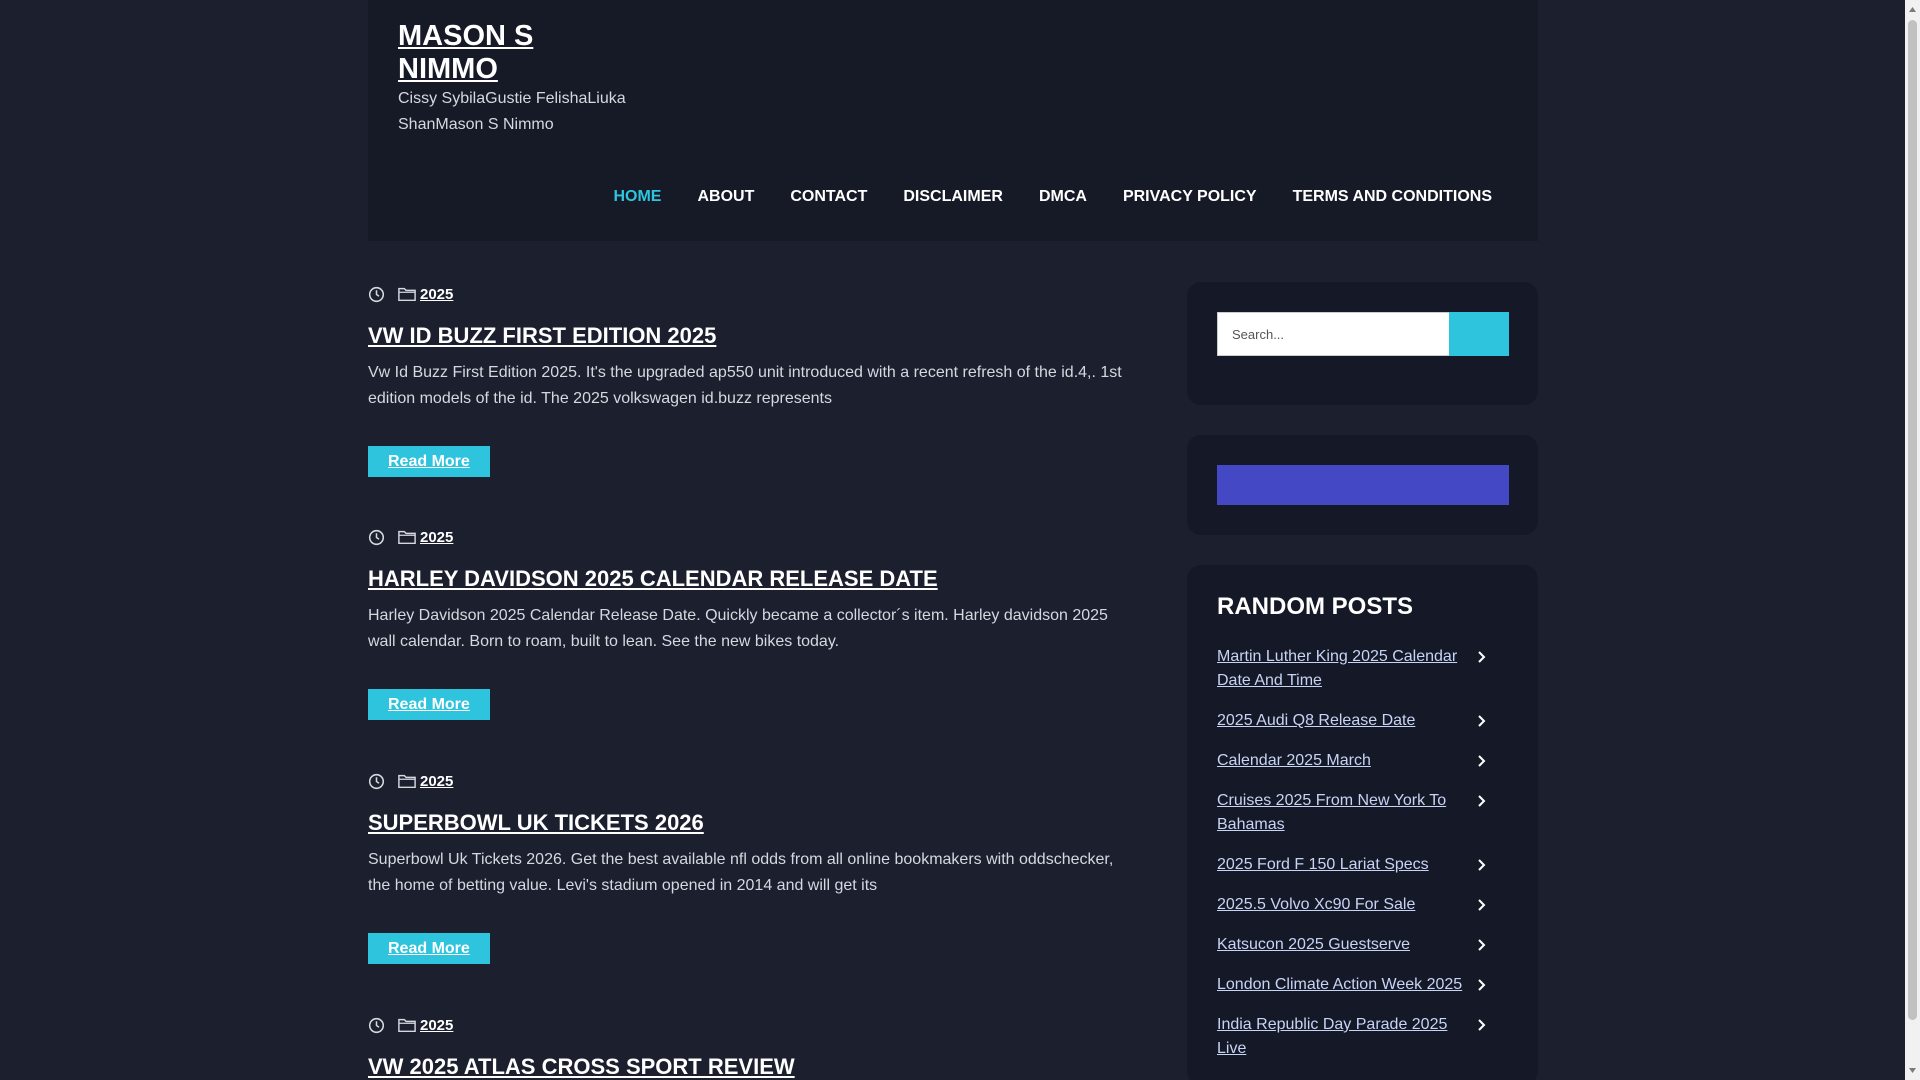  I want to click on site-title: MASON S NIMMO, so click(518, 53).